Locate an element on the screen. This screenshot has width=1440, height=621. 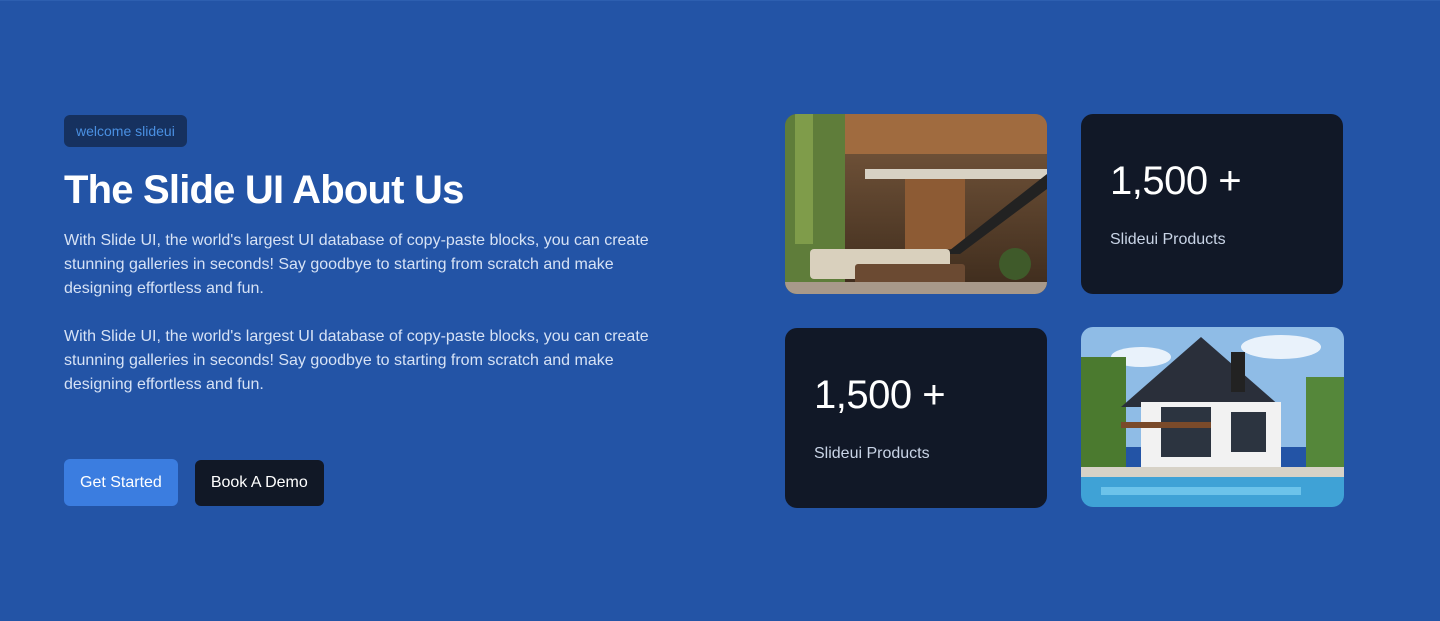
book-demo-button: Book A Demo is located at coordinates (259, 483).